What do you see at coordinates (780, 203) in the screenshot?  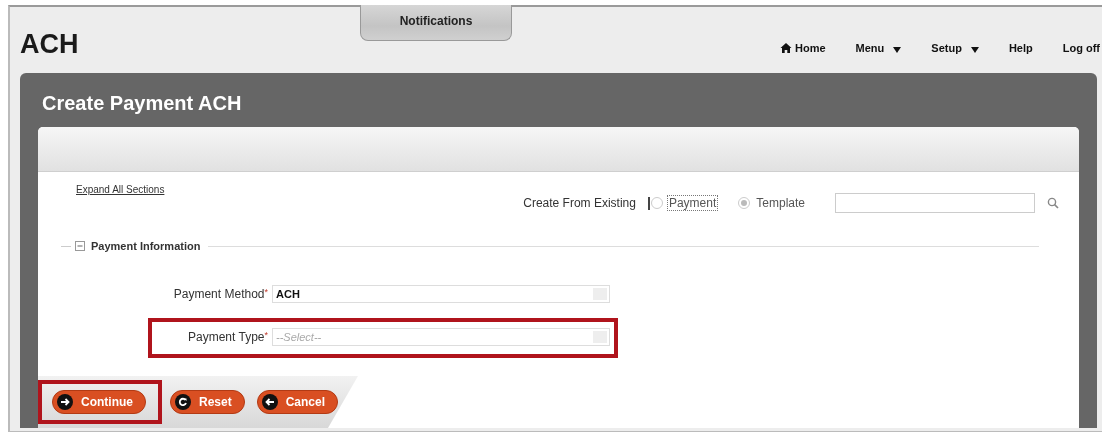 I see `radio-label: Template` at bounding box center [780, 203].